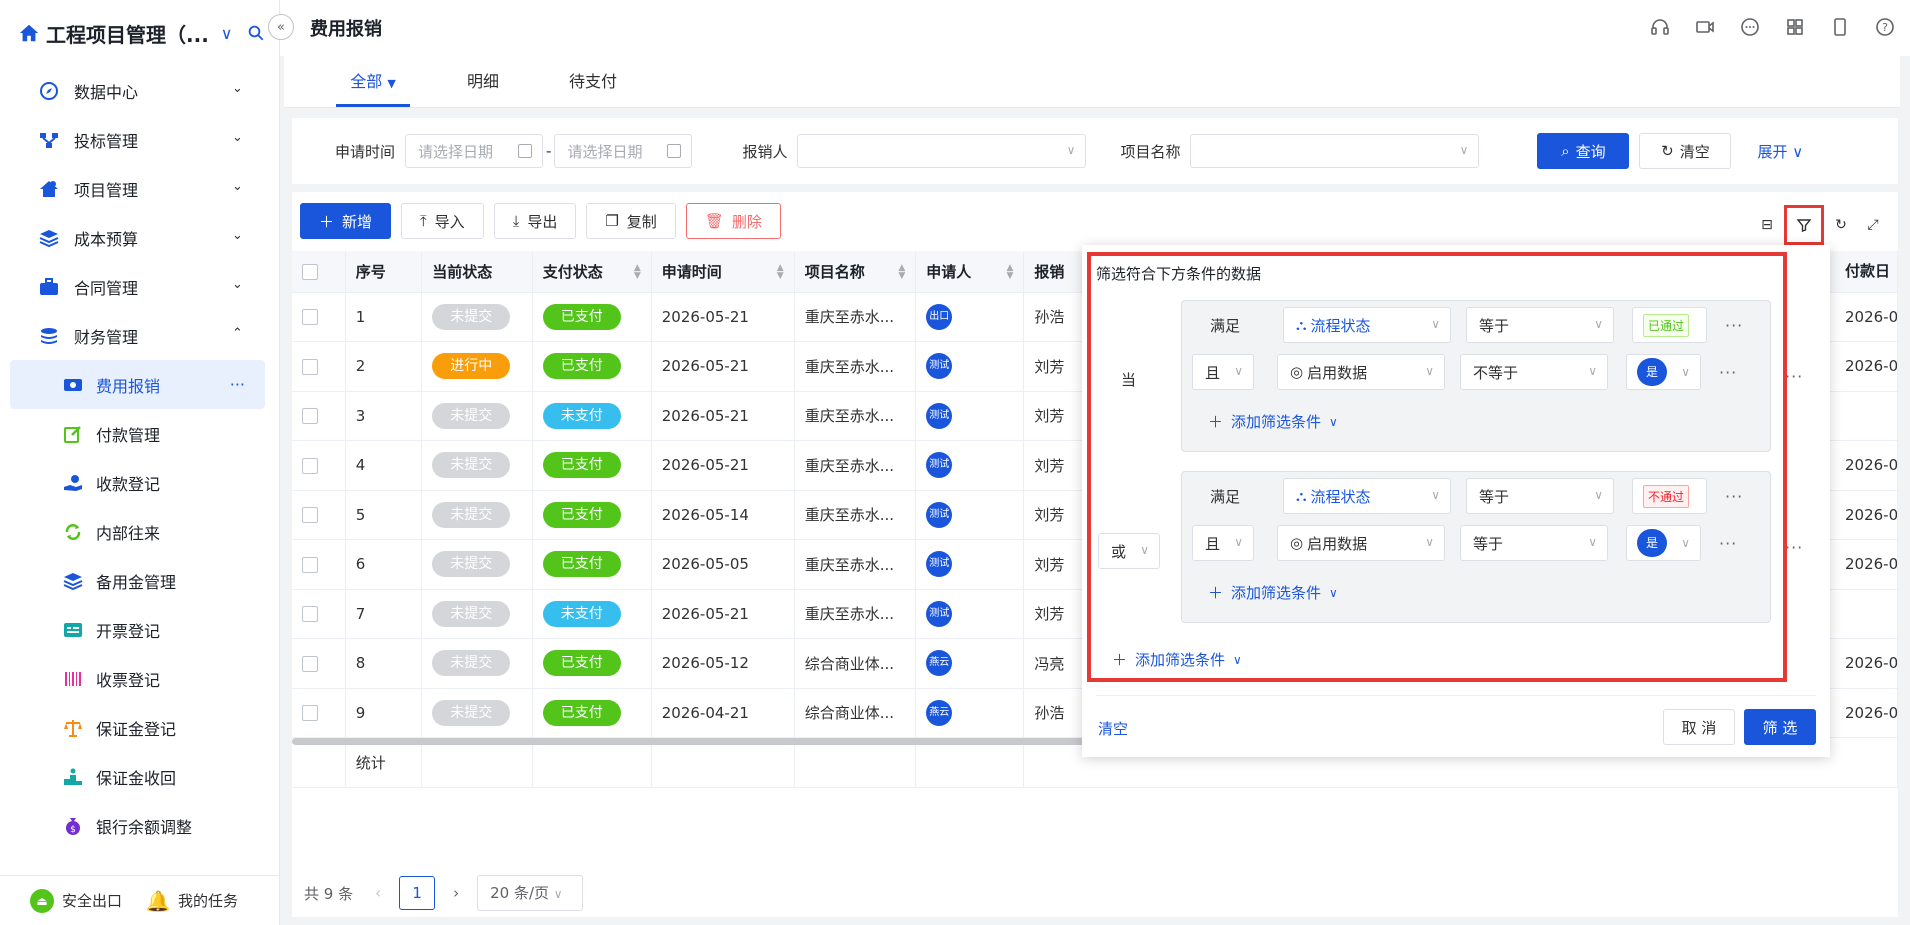 This screenshot has height=925, width=1910. What do you see at coordinates (592, 272) in the screenshot?
I see `col-header: 支付状态 ▲ ▼` at bounding box center [592, 272].